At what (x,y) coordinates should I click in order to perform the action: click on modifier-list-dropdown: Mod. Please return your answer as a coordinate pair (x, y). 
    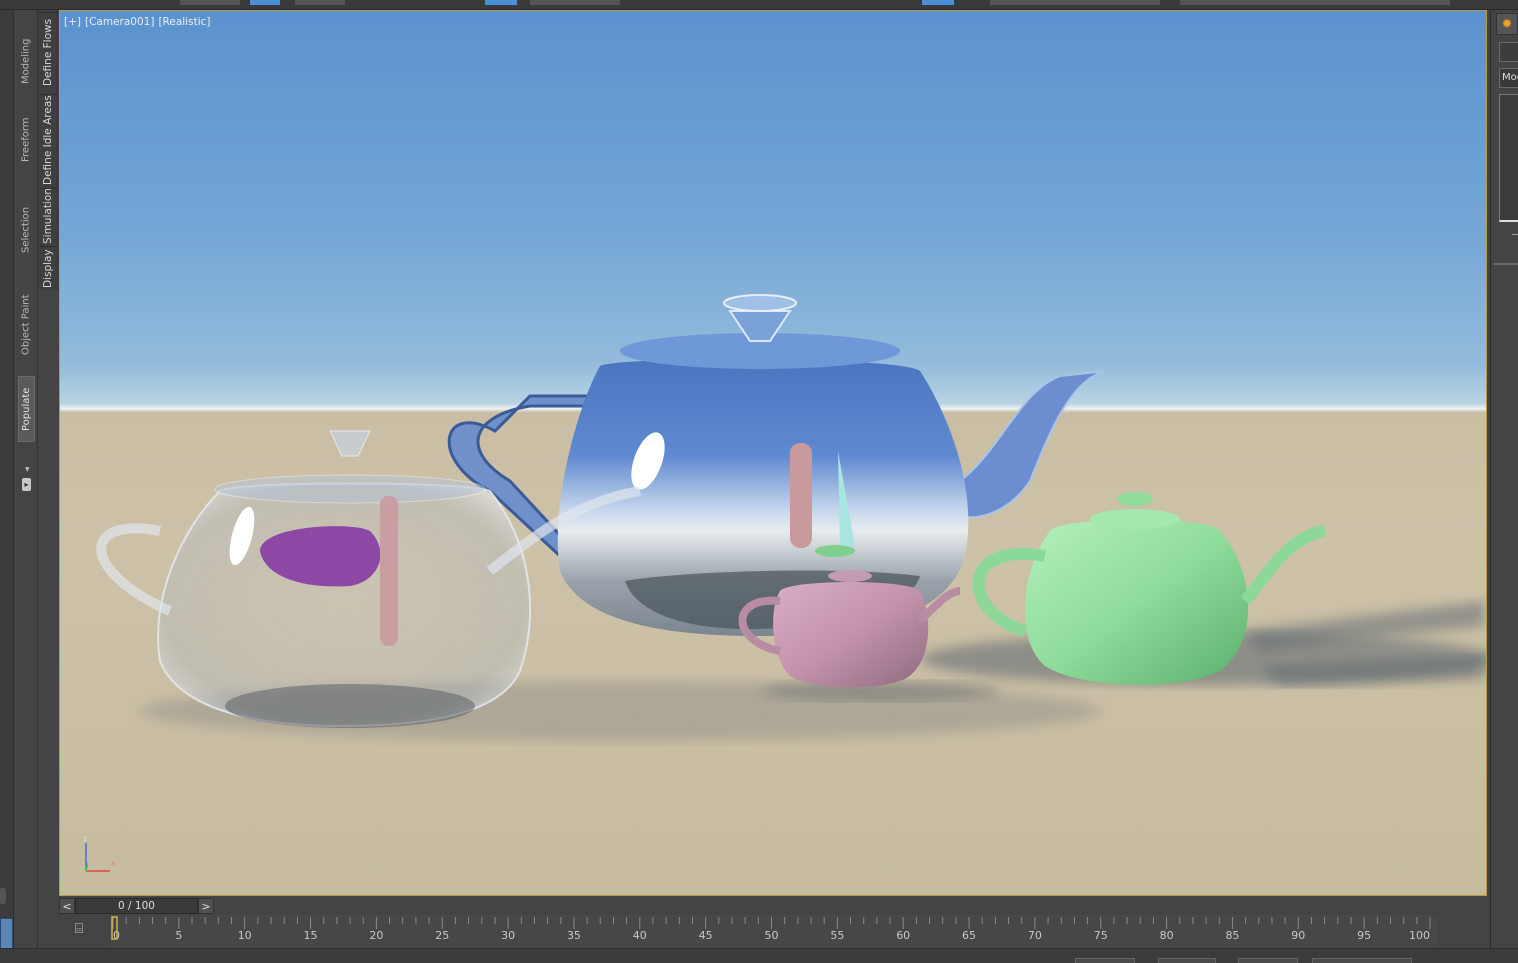
    Looking at the image, I should click on (1508, 78).